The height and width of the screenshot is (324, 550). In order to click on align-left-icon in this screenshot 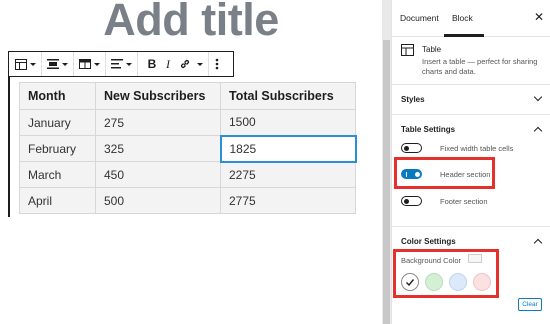, I will do `click(121, 64)`.